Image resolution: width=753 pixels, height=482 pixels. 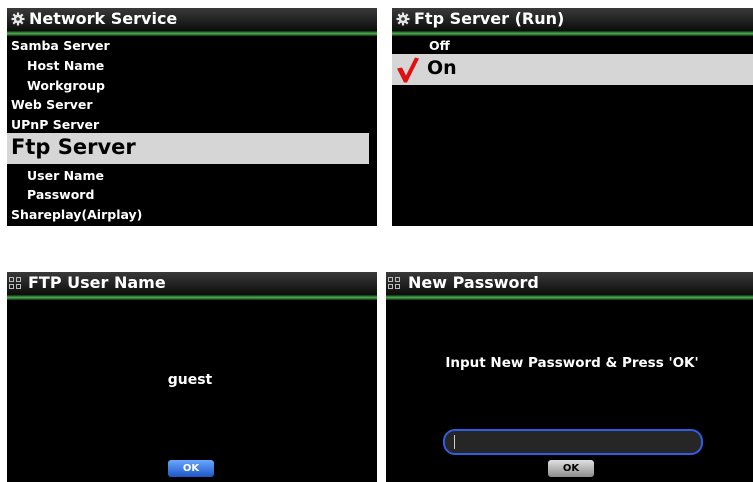 What do you see at coordinates (408, 70) in the screenshot?
I see `checkmark-icon` at bounding box center [408, 70].